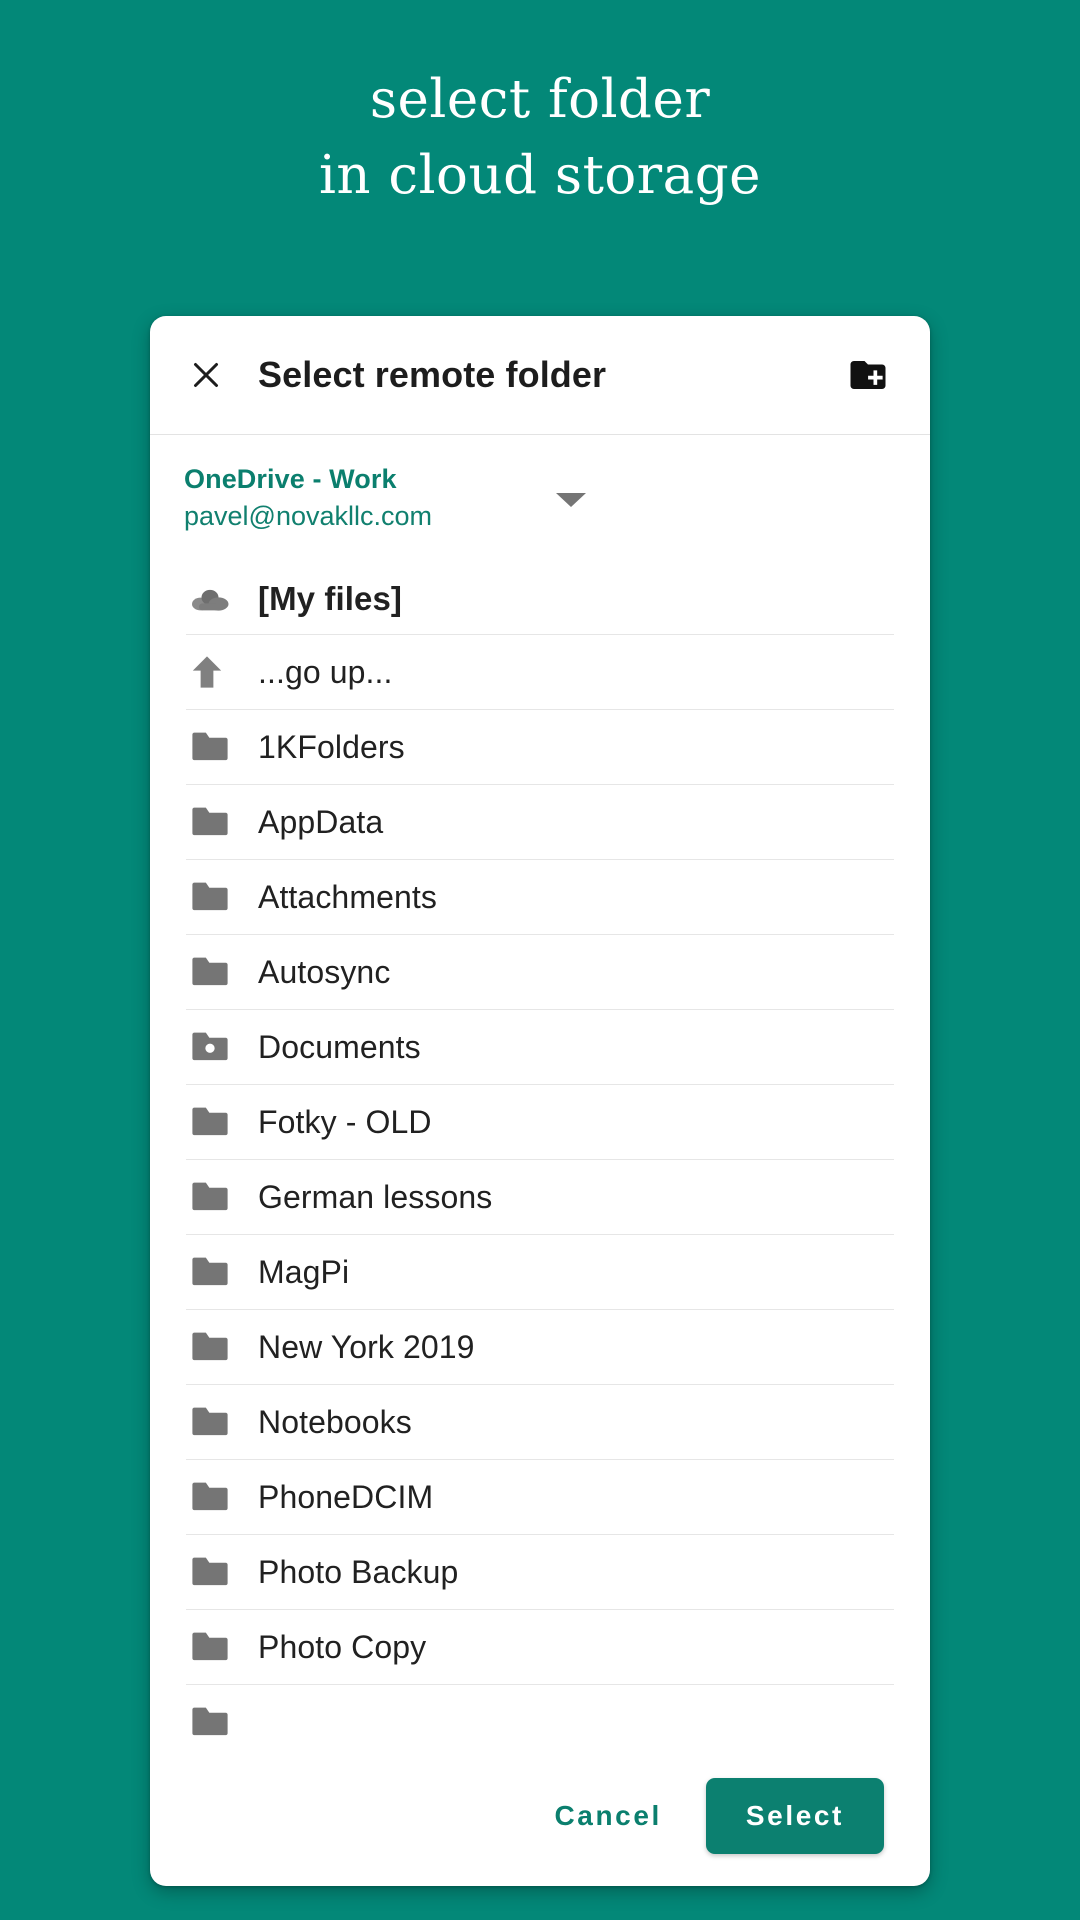 The height and width of the screenshot is (1920, 1080). I want to click on list-item-label: [My files], so click(330, 598).